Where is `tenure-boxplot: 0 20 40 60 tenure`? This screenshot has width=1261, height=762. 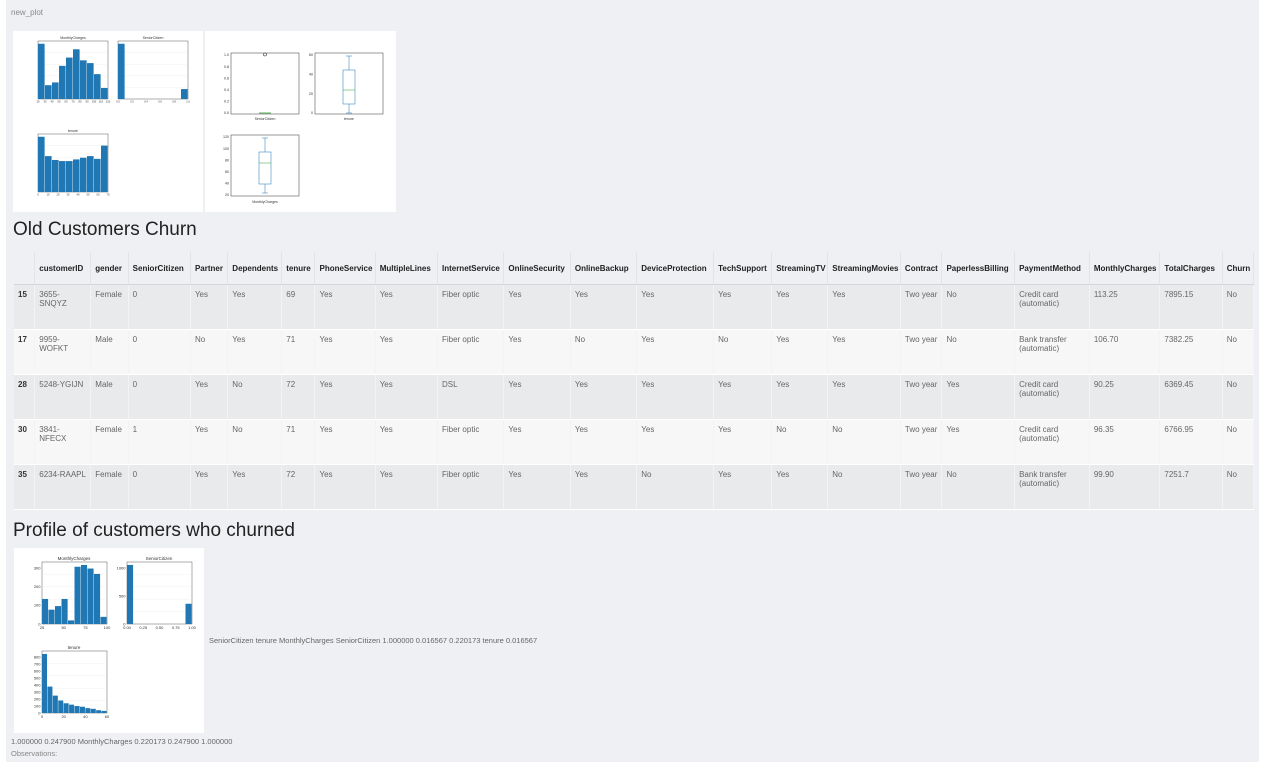
tenure-boxplot: 0 20 40 60 tenure is located at coordinates (346, 86).